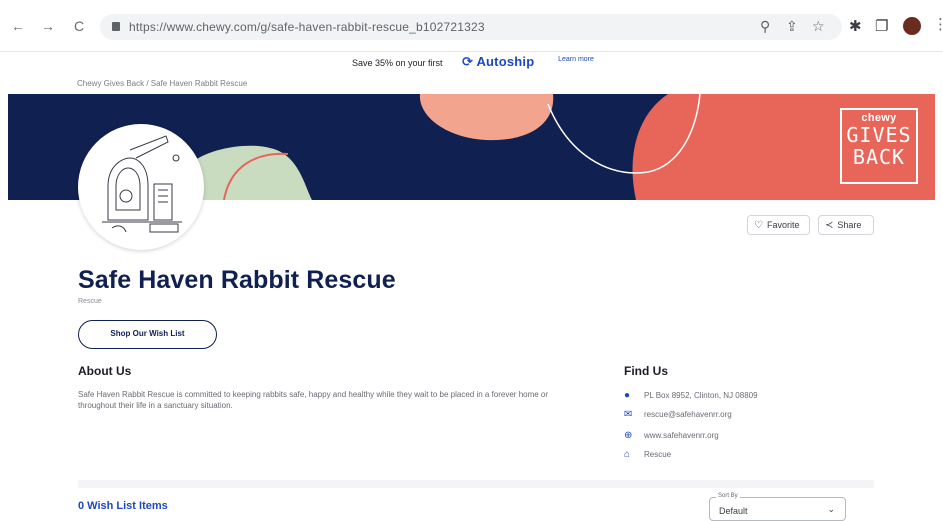  Describe the element at coordinates (48, 26) in the screenshot. I see `forward-icon: →` at that location.